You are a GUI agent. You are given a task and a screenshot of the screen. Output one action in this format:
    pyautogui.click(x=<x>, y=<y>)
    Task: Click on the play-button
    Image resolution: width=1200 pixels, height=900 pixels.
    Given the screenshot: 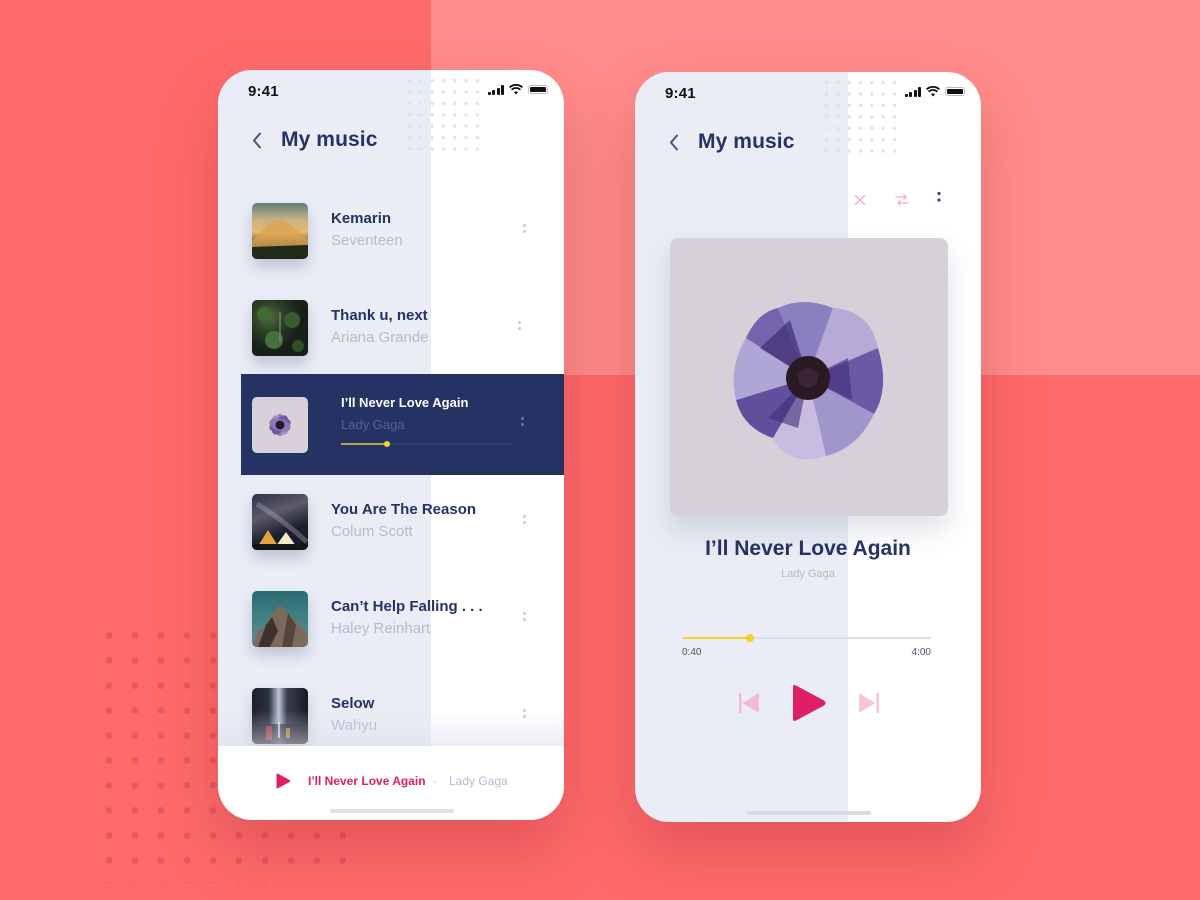 What is the action you would take?
    pyautogui.click(x=809, y=705)
    